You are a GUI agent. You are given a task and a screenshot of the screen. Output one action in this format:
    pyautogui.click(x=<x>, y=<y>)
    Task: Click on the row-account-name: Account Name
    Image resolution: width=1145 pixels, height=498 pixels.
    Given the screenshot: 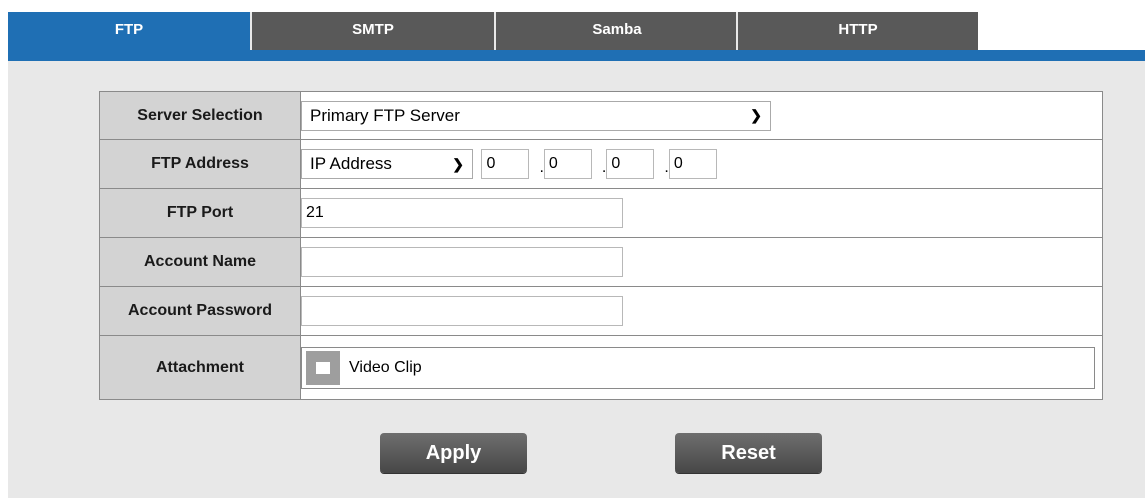 What is the action you would take?
    pyautogui.click(x=601, y=262)
    